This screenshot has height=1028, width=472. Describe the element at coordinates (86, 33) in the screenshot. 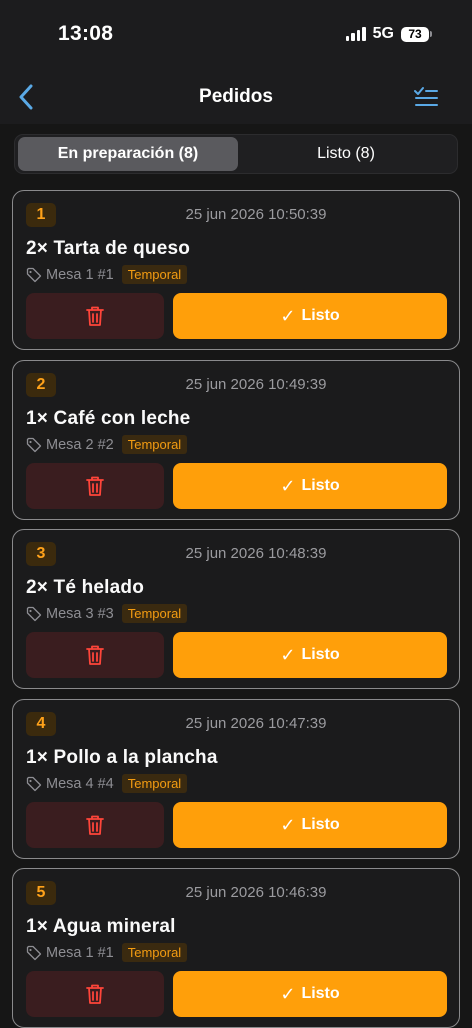

I see `status-time: 13:08` at that location.